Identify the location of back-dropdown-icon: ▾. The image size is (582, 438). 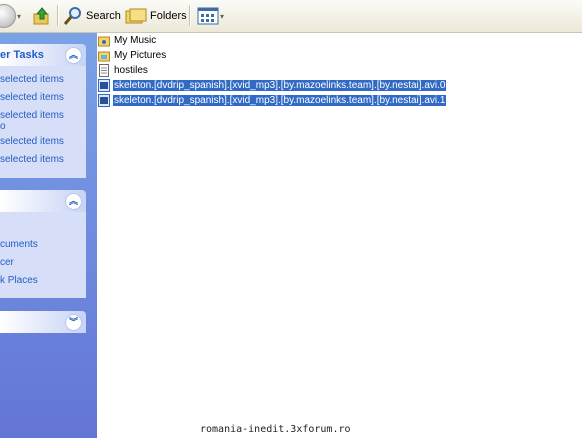
(19, 16).